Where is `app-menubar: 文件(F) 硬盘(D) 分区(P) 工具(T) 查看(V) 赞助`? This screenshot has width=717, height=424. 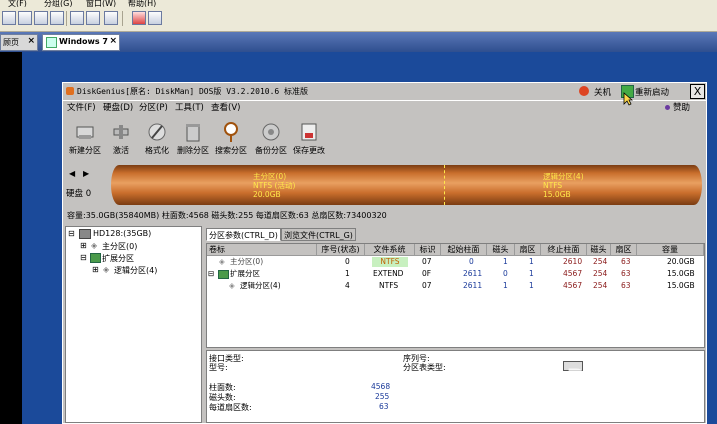 app-menubar: 文件(F) 硬盘(D) 分区(P) 工具(T) 查看(V) 赞助 is located at coordinates (384, 107).